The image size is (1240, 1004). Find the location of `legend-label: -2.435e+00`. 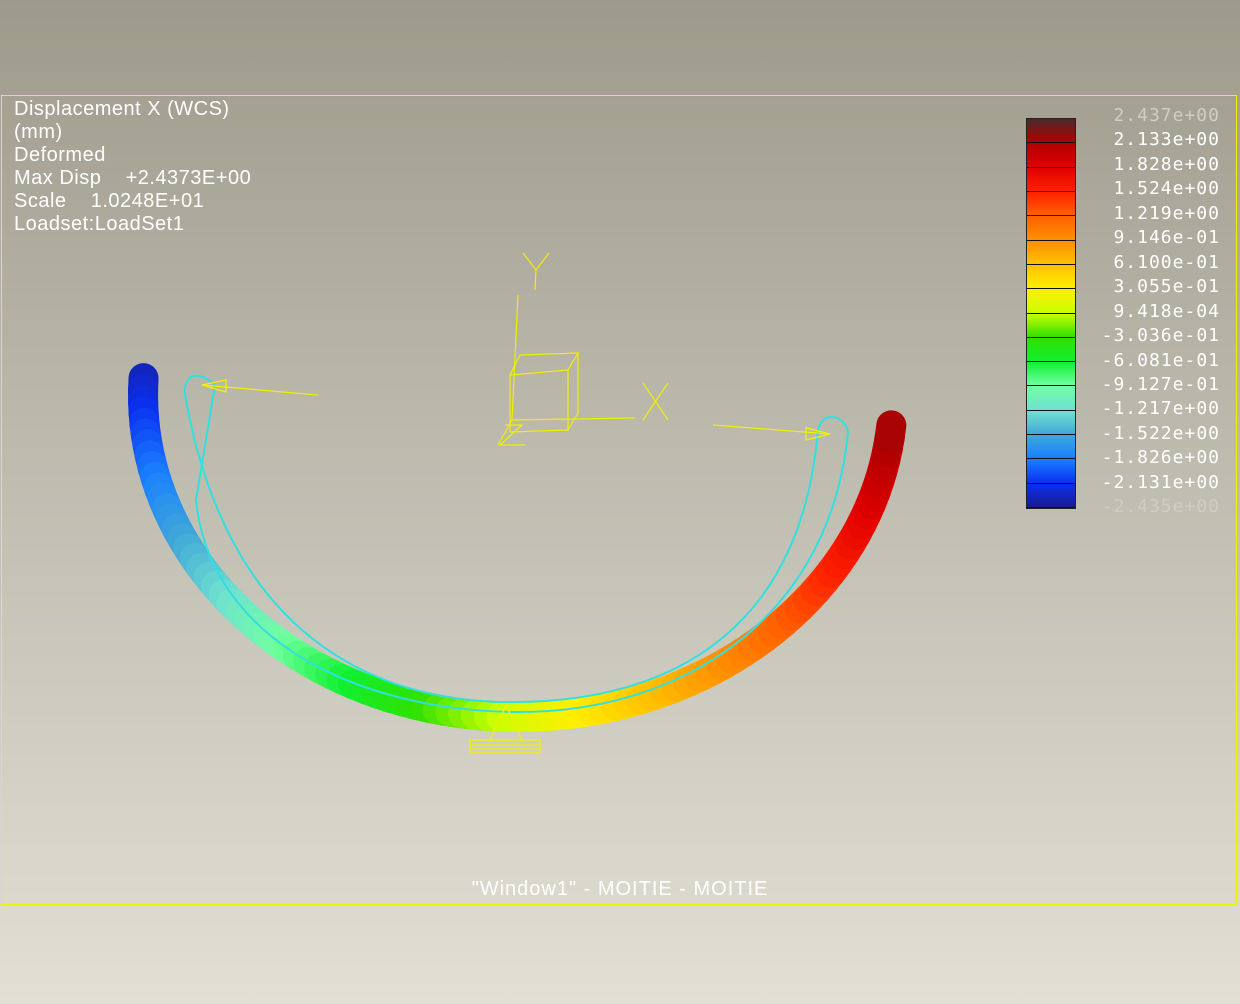

legend-label: -2.435e+00 is located at coordinates (1160, 507).